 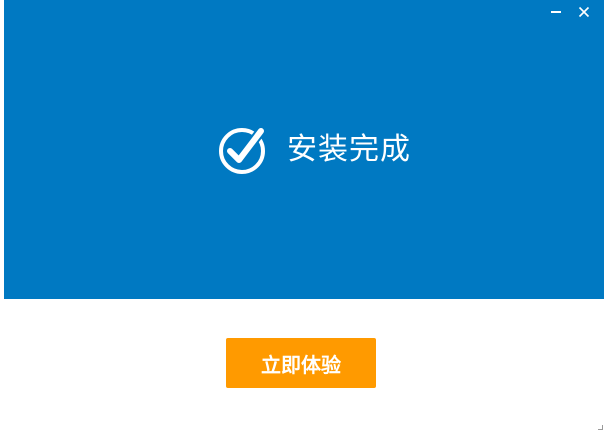 I want to click on resize-grip-icon, so click(x=601, y=428).